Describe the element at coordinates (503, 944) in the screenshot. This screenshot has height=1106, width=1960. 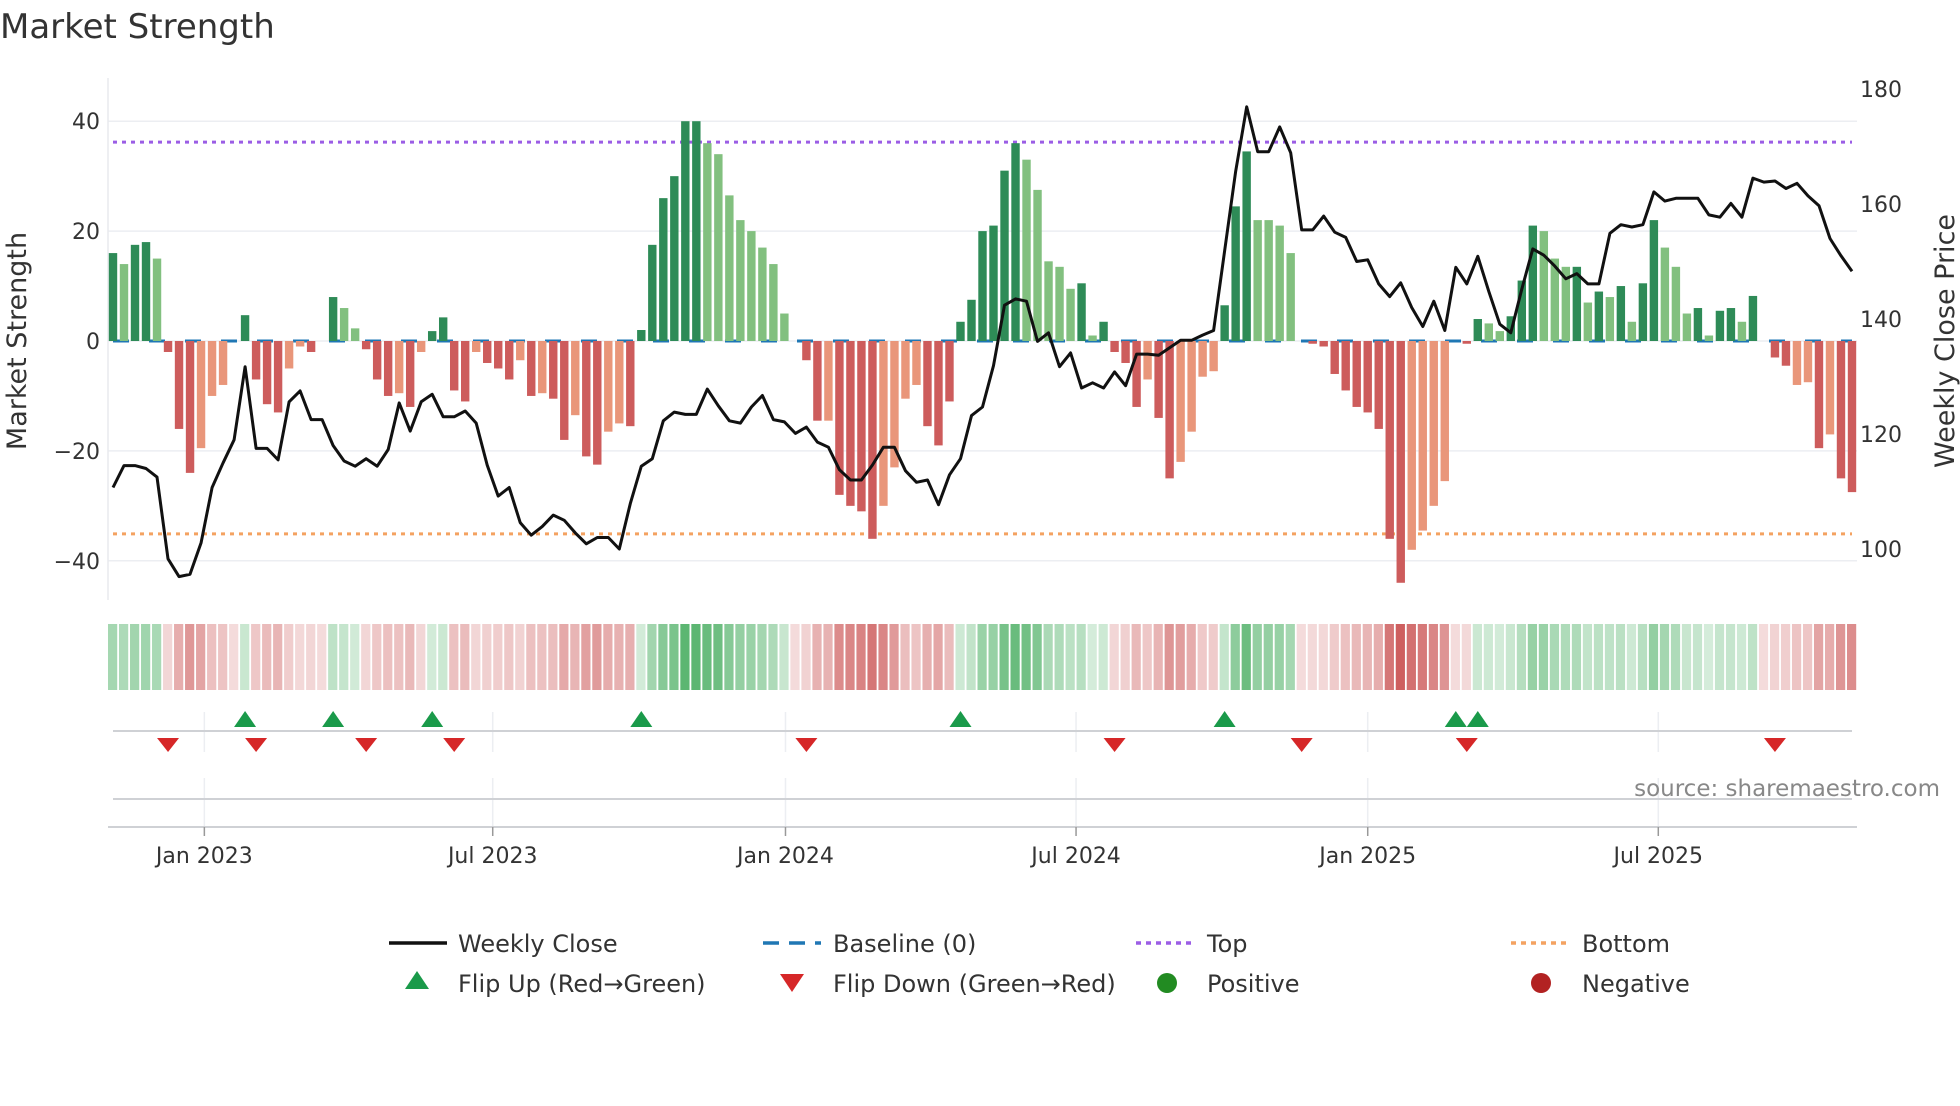
I see `legend-item-weekly-close: Weekly Close` at that location.